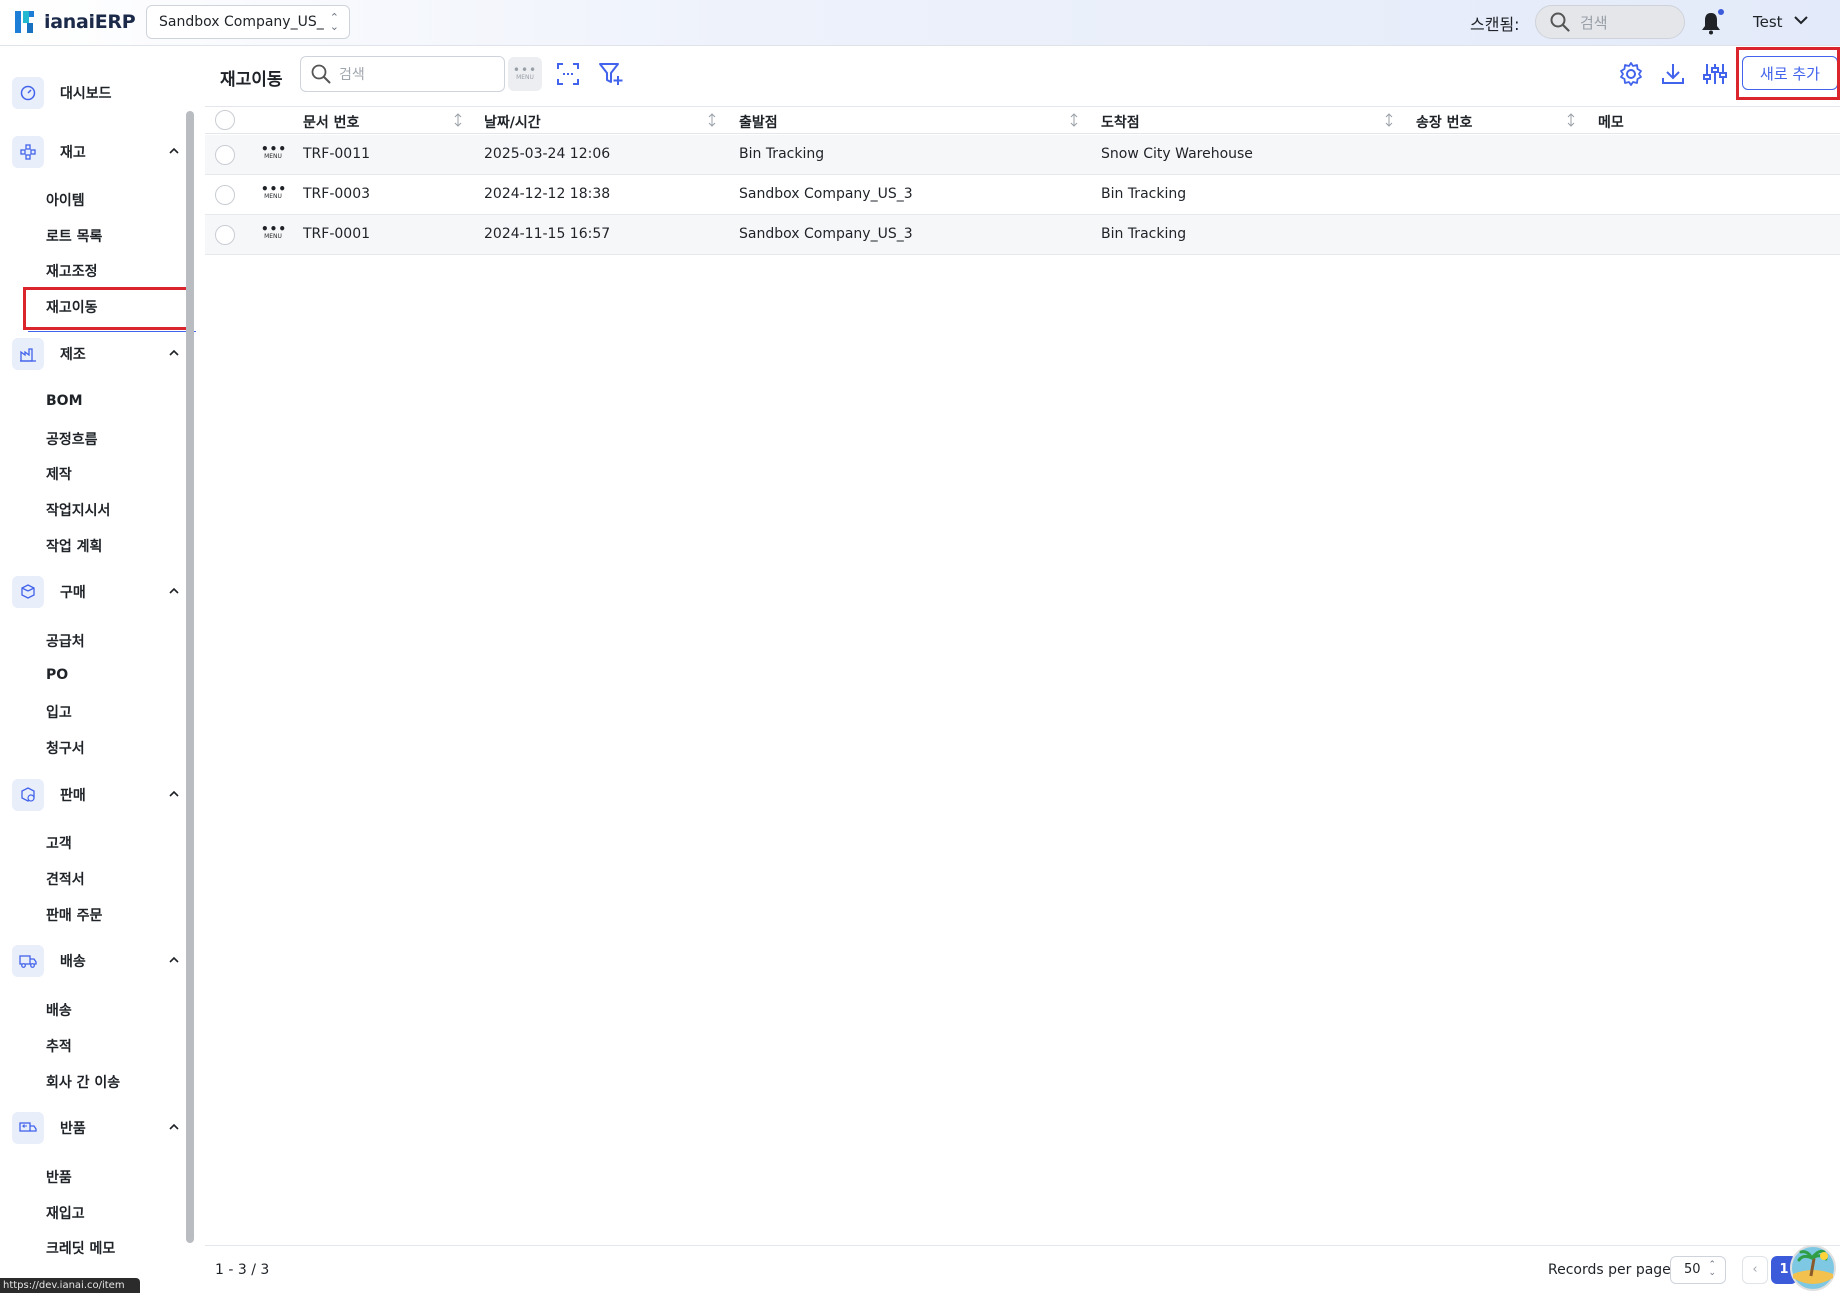 The image size is (1840, 1293). I want to click on dashboard-icon, so click(28, 93).